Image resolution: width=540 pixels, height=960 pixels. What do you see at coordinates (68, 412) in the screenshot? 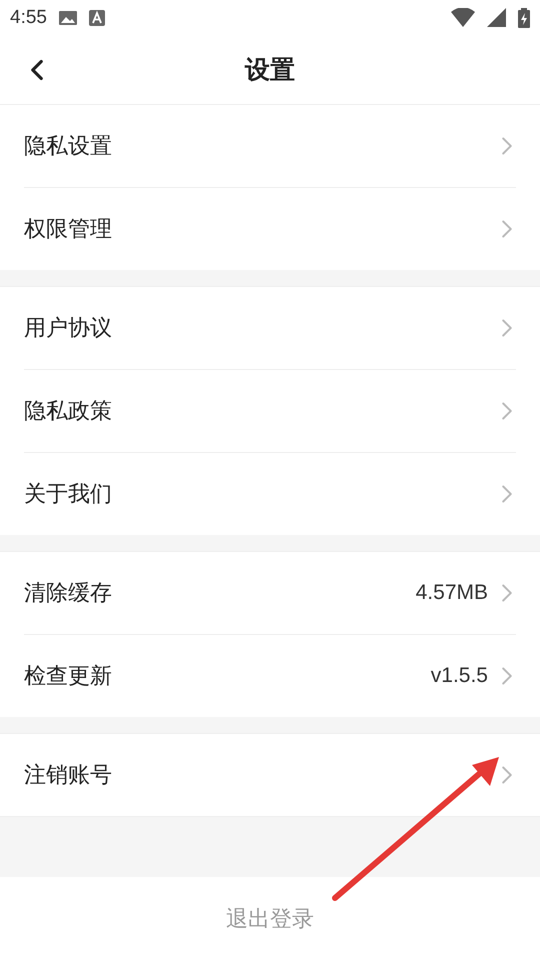
I see `row-label: 隐私政策` at bounding box center [68, 412].